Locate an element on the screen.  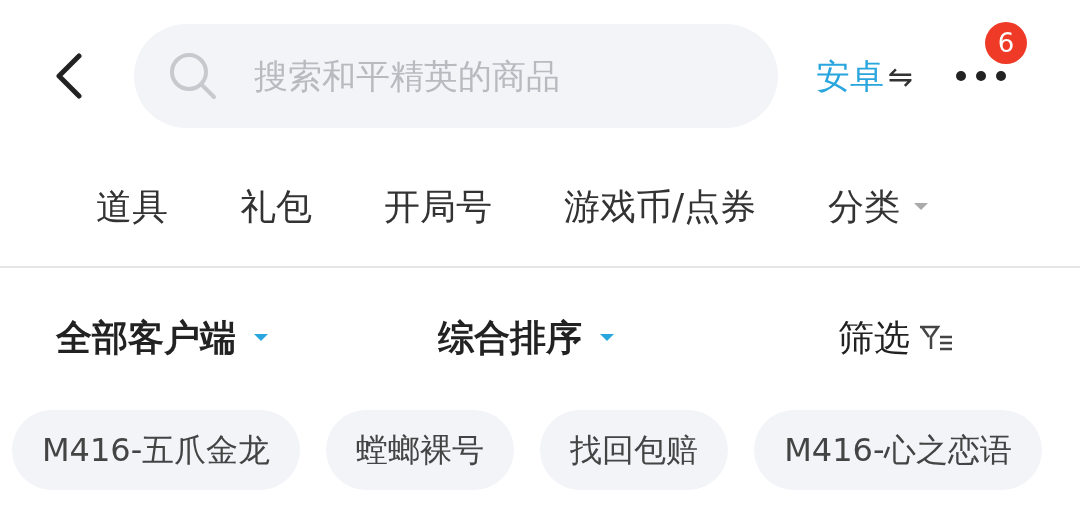
tag-chip: 螳螂裸号 is located at coordinates (420, 450).